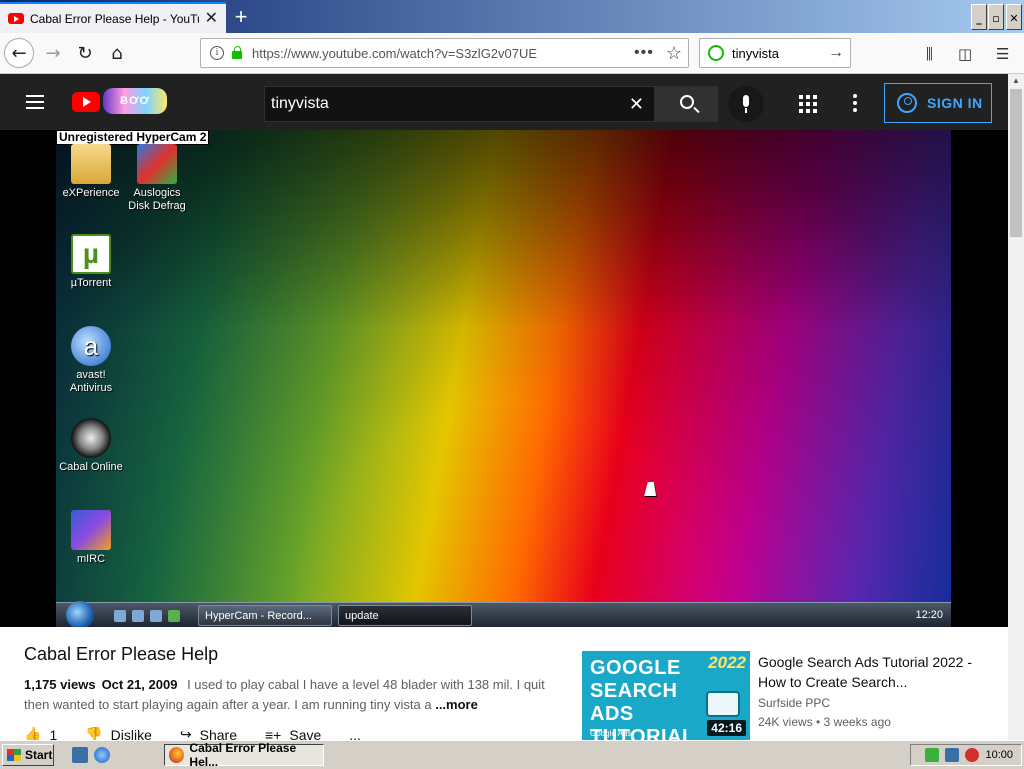  Describe the element at coordinates (177, 755) in the screenshot. I see `firefox-icon` at that location.